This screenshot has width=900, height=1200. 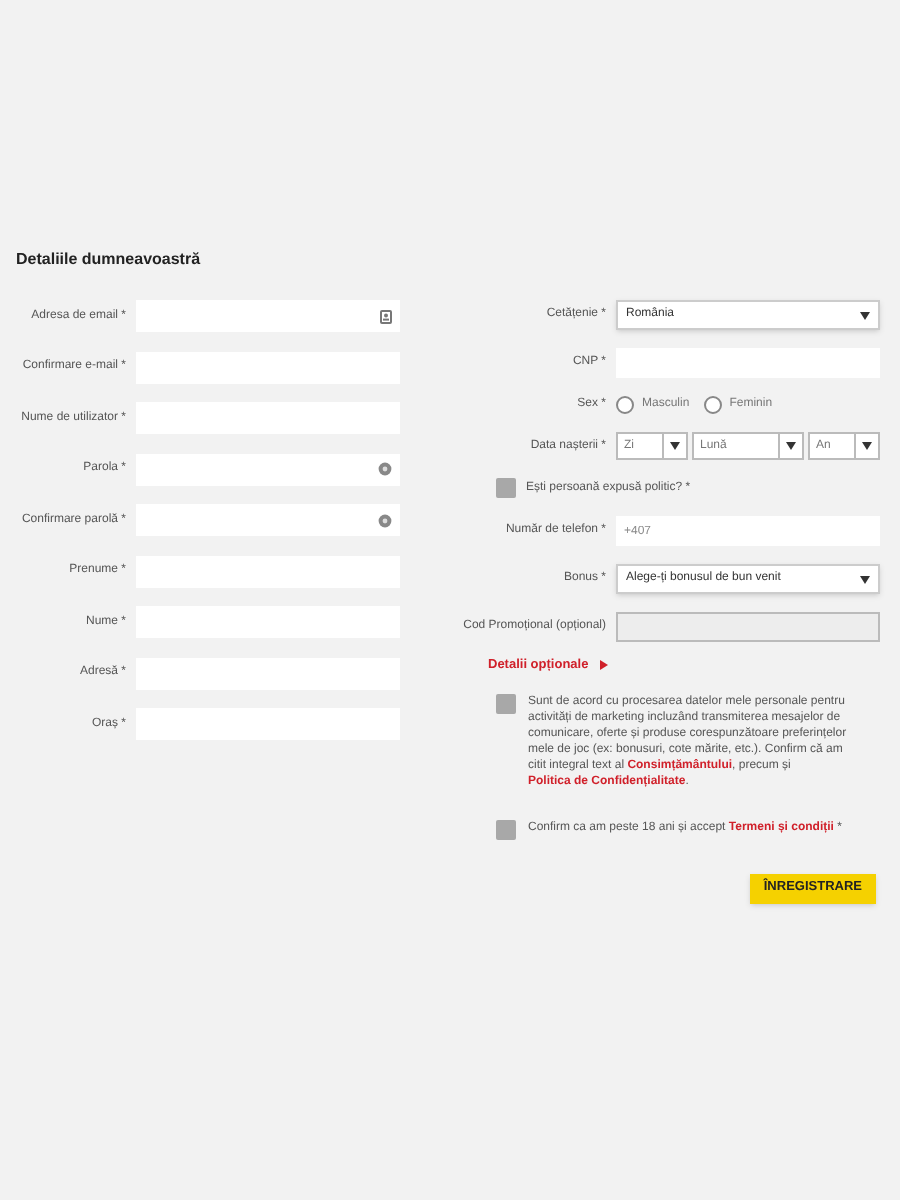 I want to click on triangle-icon, so click(x=604, y=665).